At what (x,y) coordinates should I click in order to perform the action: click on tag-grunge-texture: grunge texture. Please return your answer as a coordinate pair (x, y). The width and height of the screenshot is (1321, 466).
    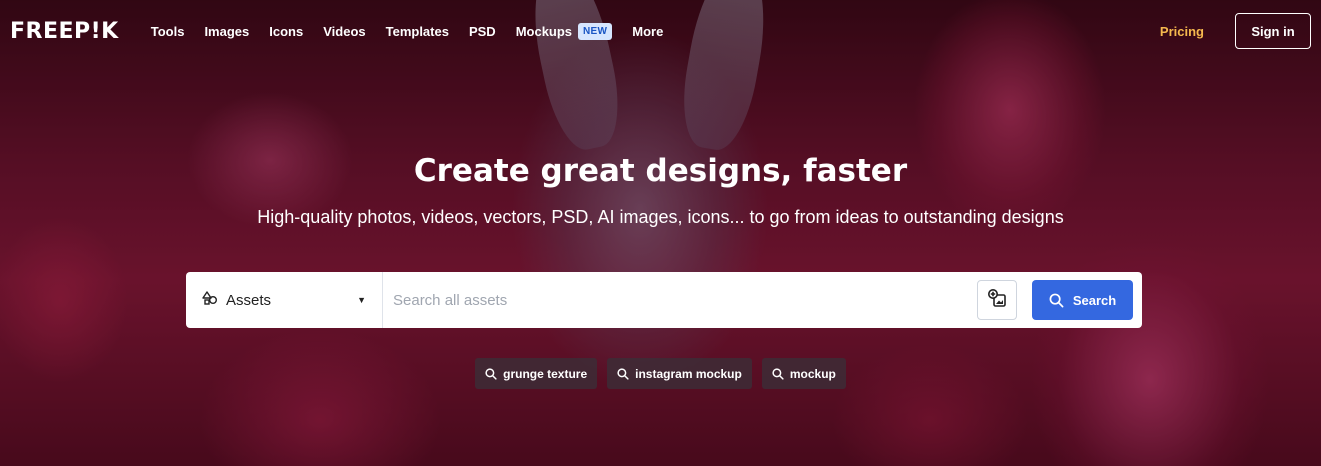
    Looking at the image, I should click on (536, 373).